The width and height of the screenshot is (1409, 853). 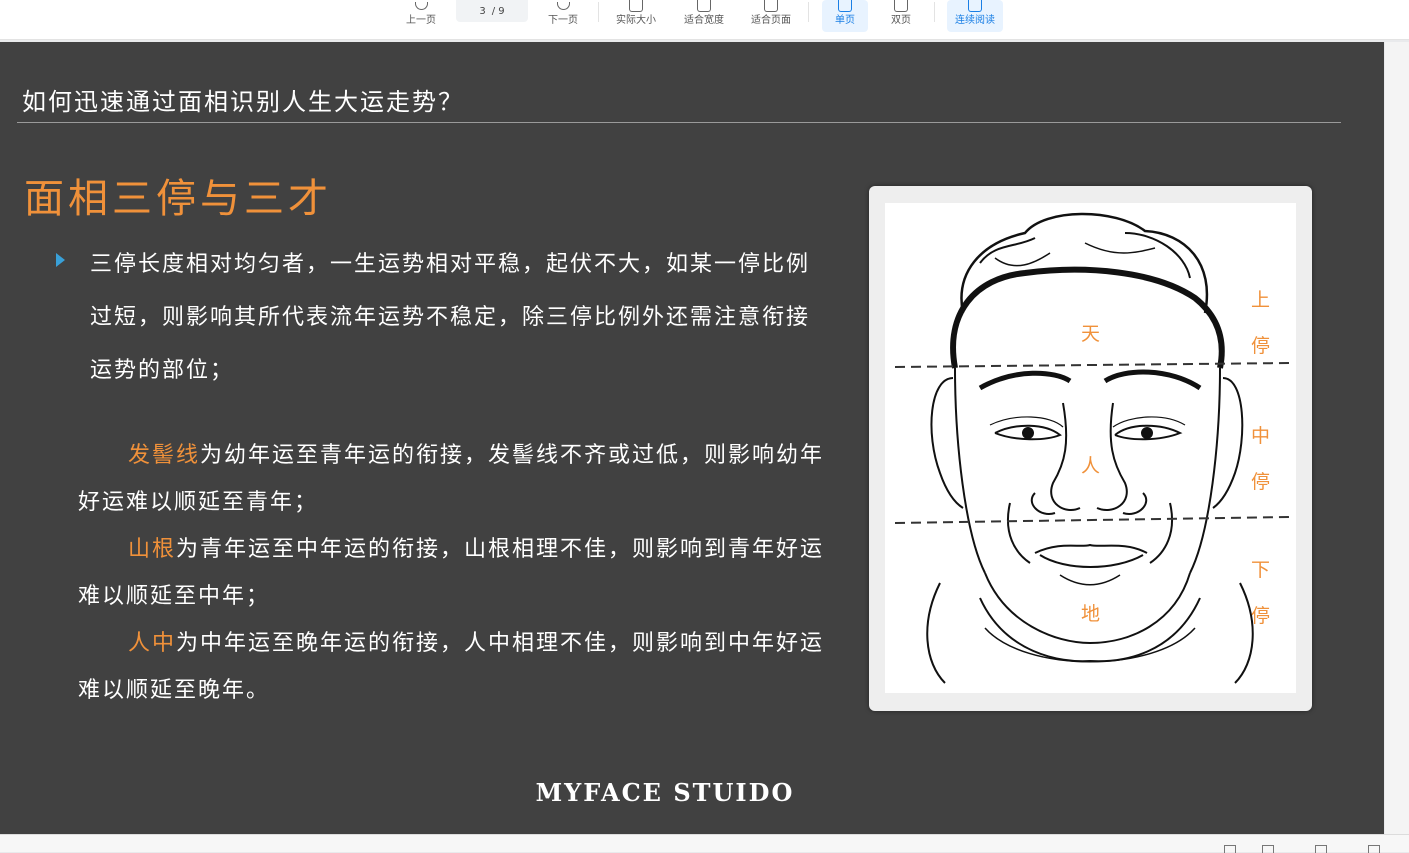 I want to click on label-lower-1: 下, so click(x=1261, y=570).